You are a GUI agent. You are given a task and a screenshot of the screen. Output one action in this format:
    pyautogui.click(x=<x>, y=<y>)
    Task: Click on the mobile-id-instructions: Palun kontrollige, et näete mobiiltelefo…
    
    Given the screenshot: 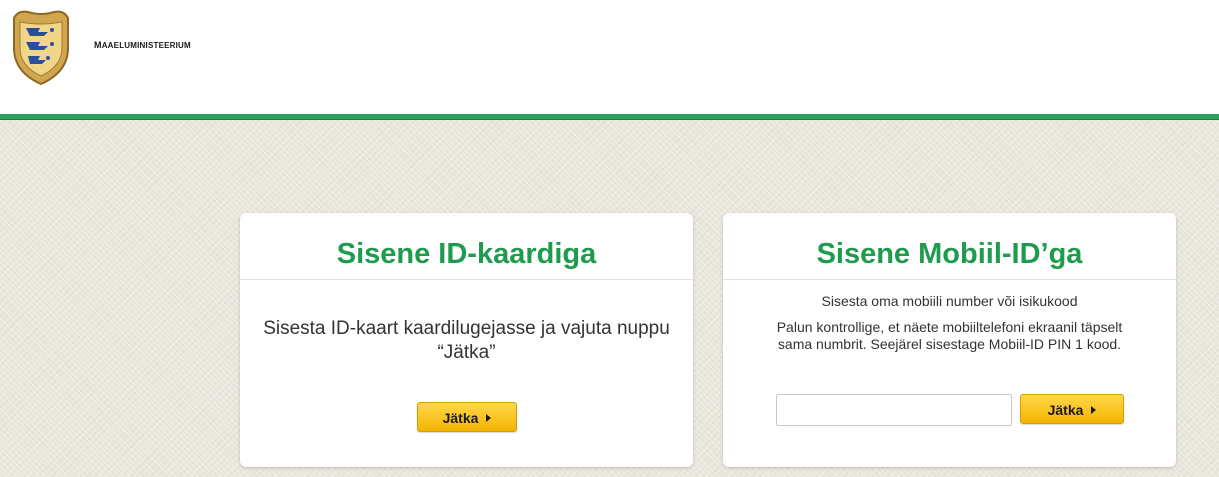 What is the action you would take?
    pyautogui.click(x=949, y=335)
    